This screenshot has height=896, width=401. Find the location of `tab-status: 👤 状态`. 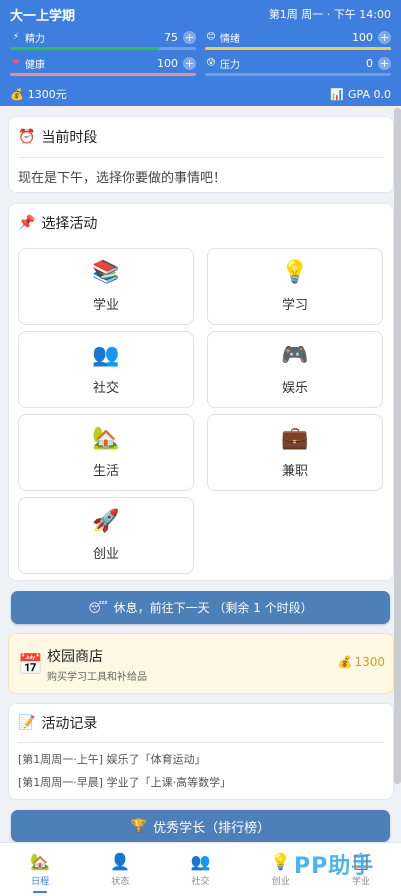

tab-status: 👤 状态 is located at coordinates (120, 869).